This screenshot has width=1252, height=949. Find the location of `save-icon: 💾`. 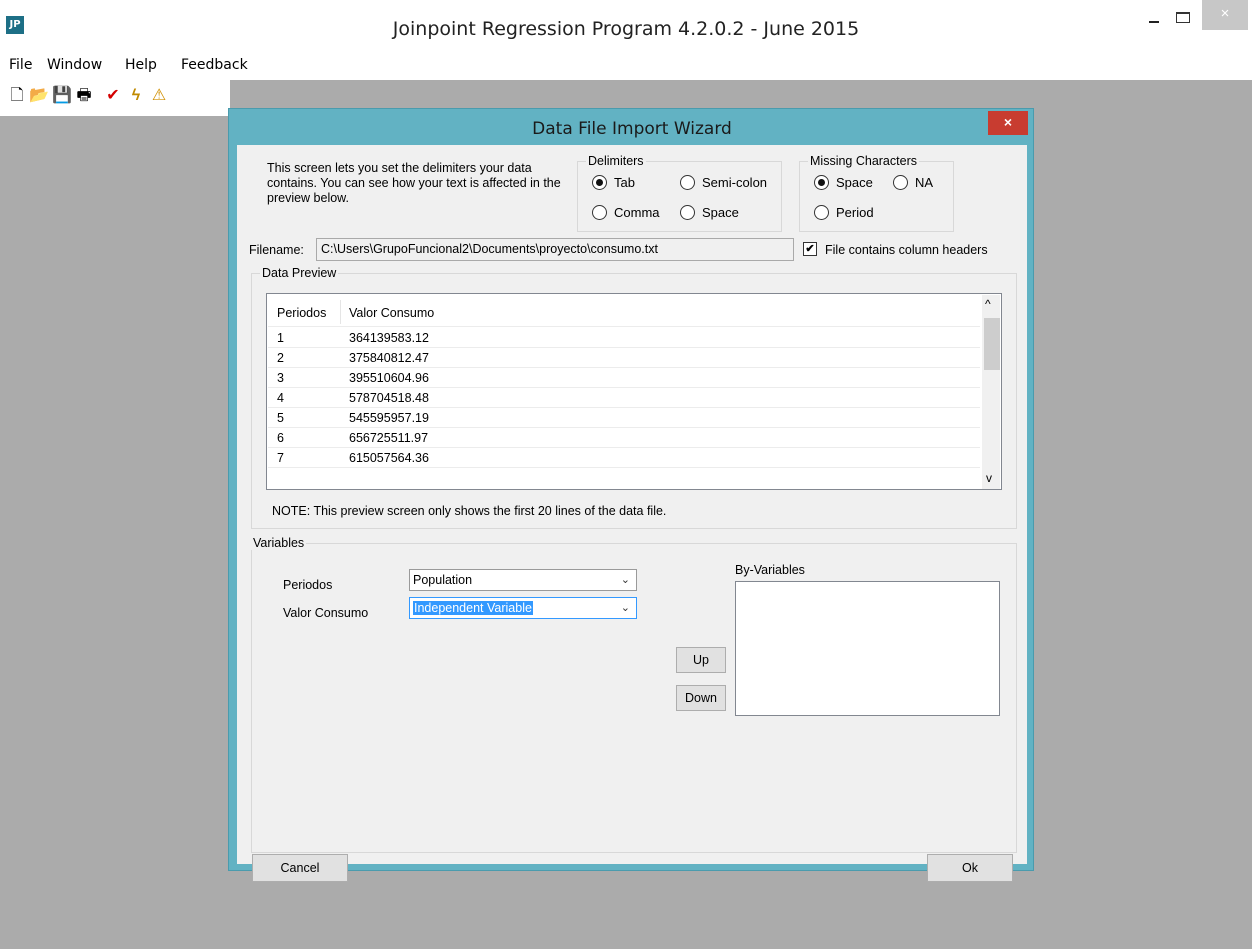

save-icon: 💾 is located at coordinates (62, 96).